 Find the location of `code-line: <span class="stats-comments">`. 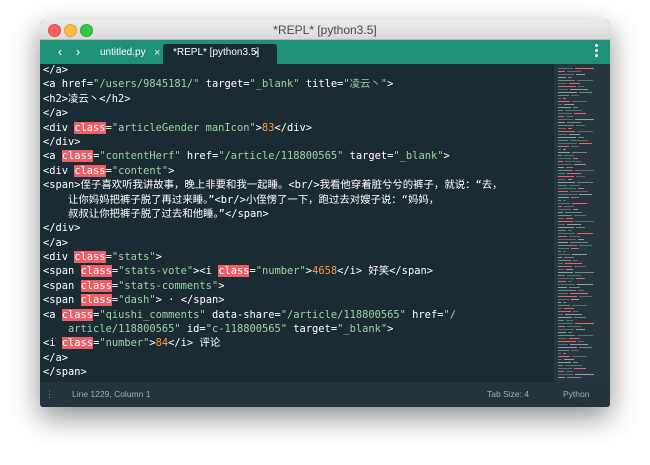

code-line: <span class="stats-comments"> is located at coordinates (273, 286).